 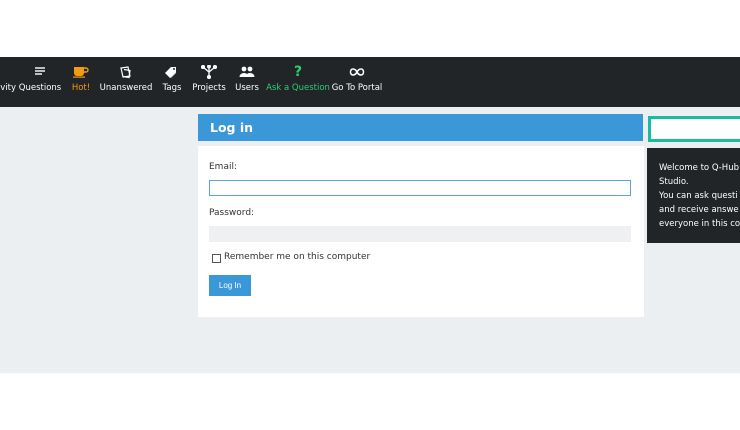 I want to click on nav-item-label: Hot!, so click(x=81, y=88).